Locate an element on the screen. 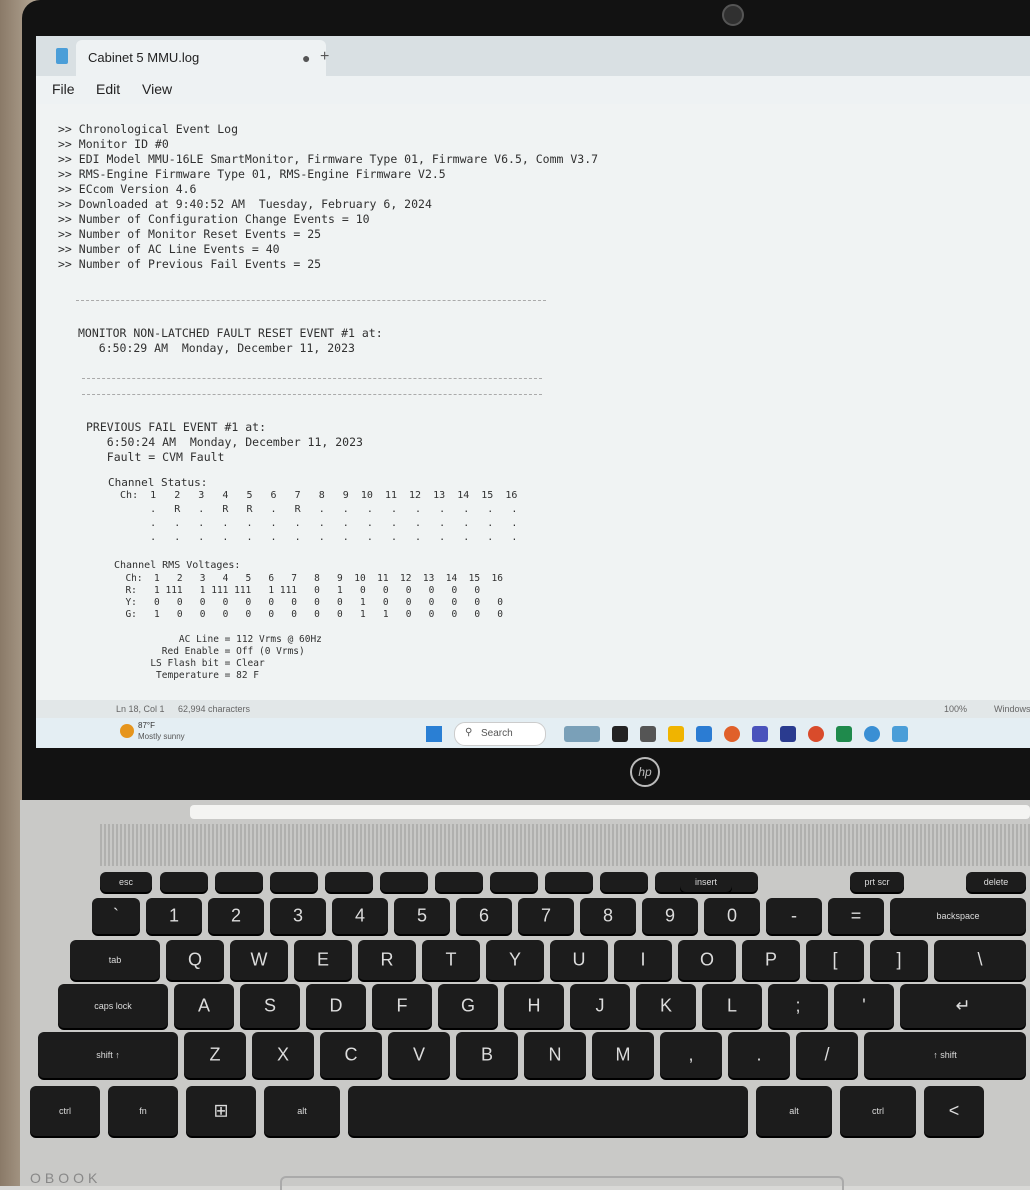 The height and width of the screenshot is (1190, 1030). key-tab: tab is located at coordinates (115, 960).